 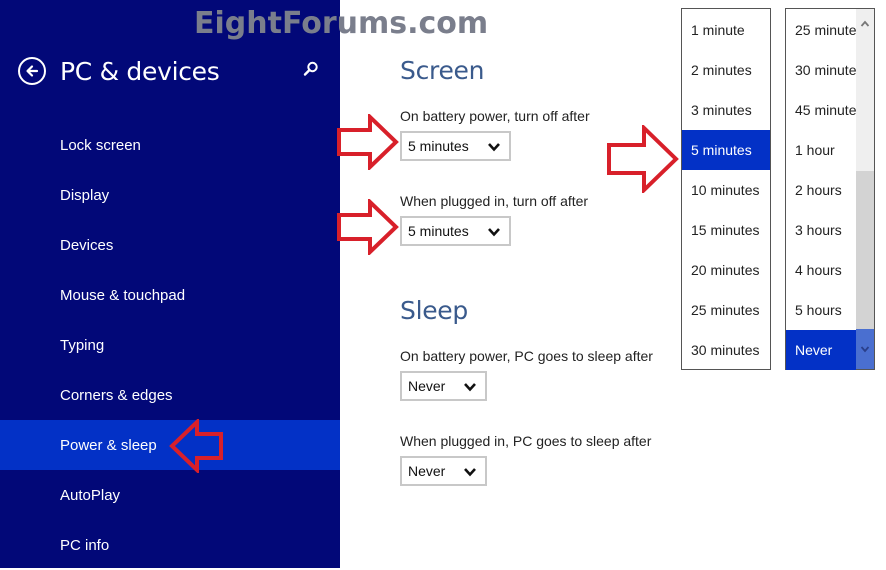 What do you see at coordinates (170, 245) in the screenshot?
I see `sidebar-item-devices: Devices` at bounding box center [170, 245].